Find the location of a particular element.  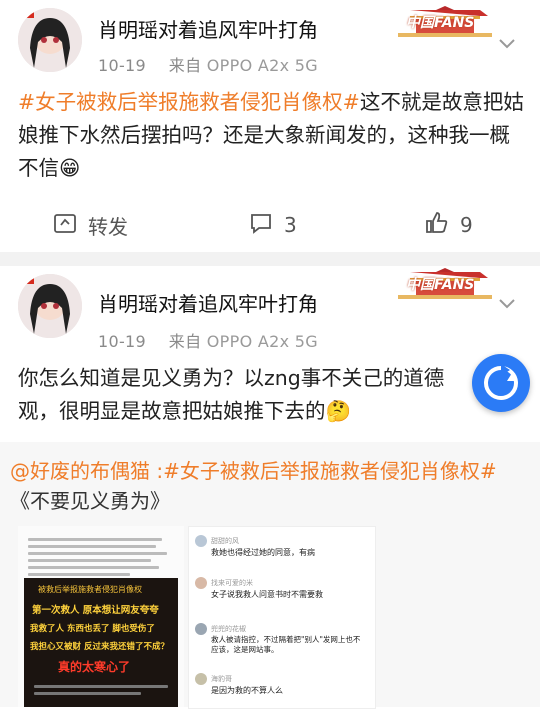

comment-icon is located at coordinates (266, 225).